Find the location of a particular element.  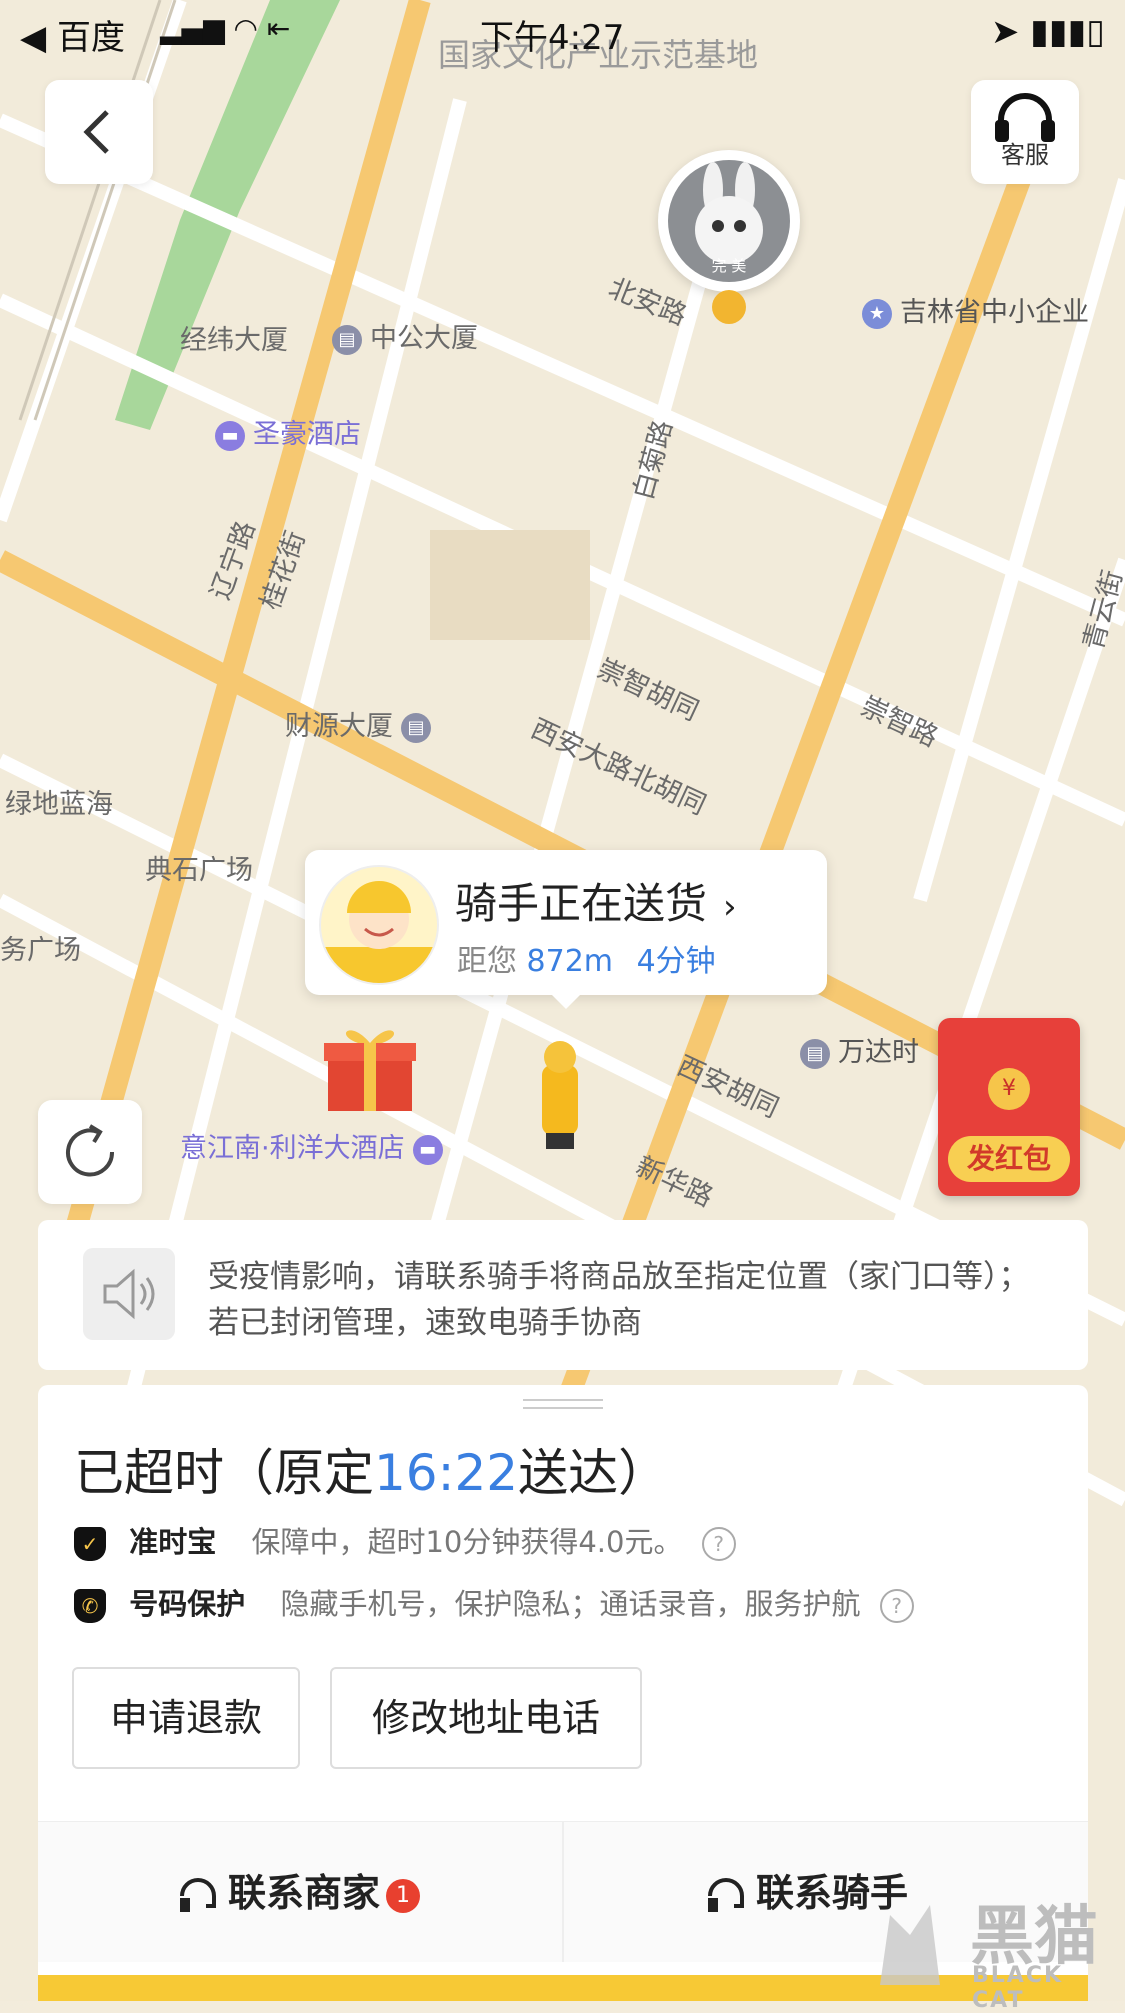

rider-status-card: 骑手正在送货 › 距您 872m 4分钟 is located at coordinates (566, 929).